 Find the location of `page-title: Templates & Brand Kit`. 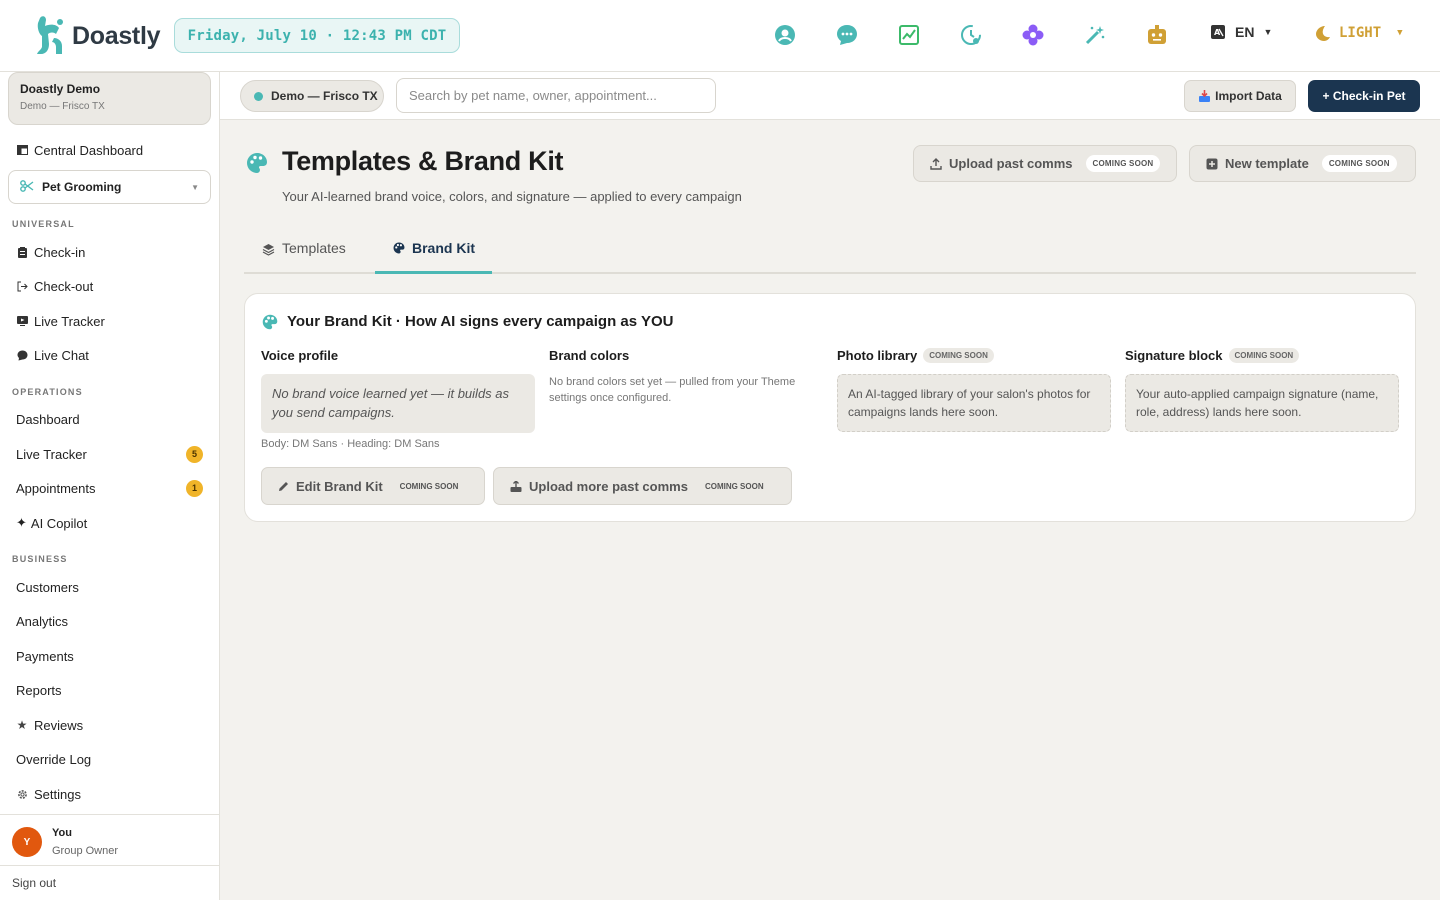

page-title: Templates & Brand Kit is located at coordinates (423, 161).